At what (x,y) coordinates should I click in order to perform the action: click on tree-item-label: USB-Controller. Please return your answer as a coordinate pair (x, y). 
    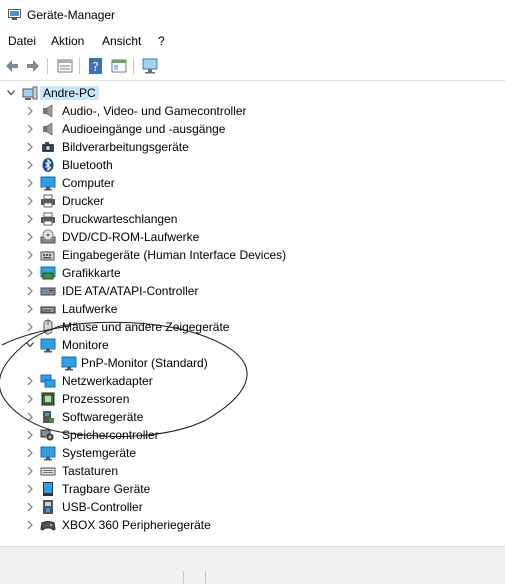
    Looking at the image, I should click on (102, 507).